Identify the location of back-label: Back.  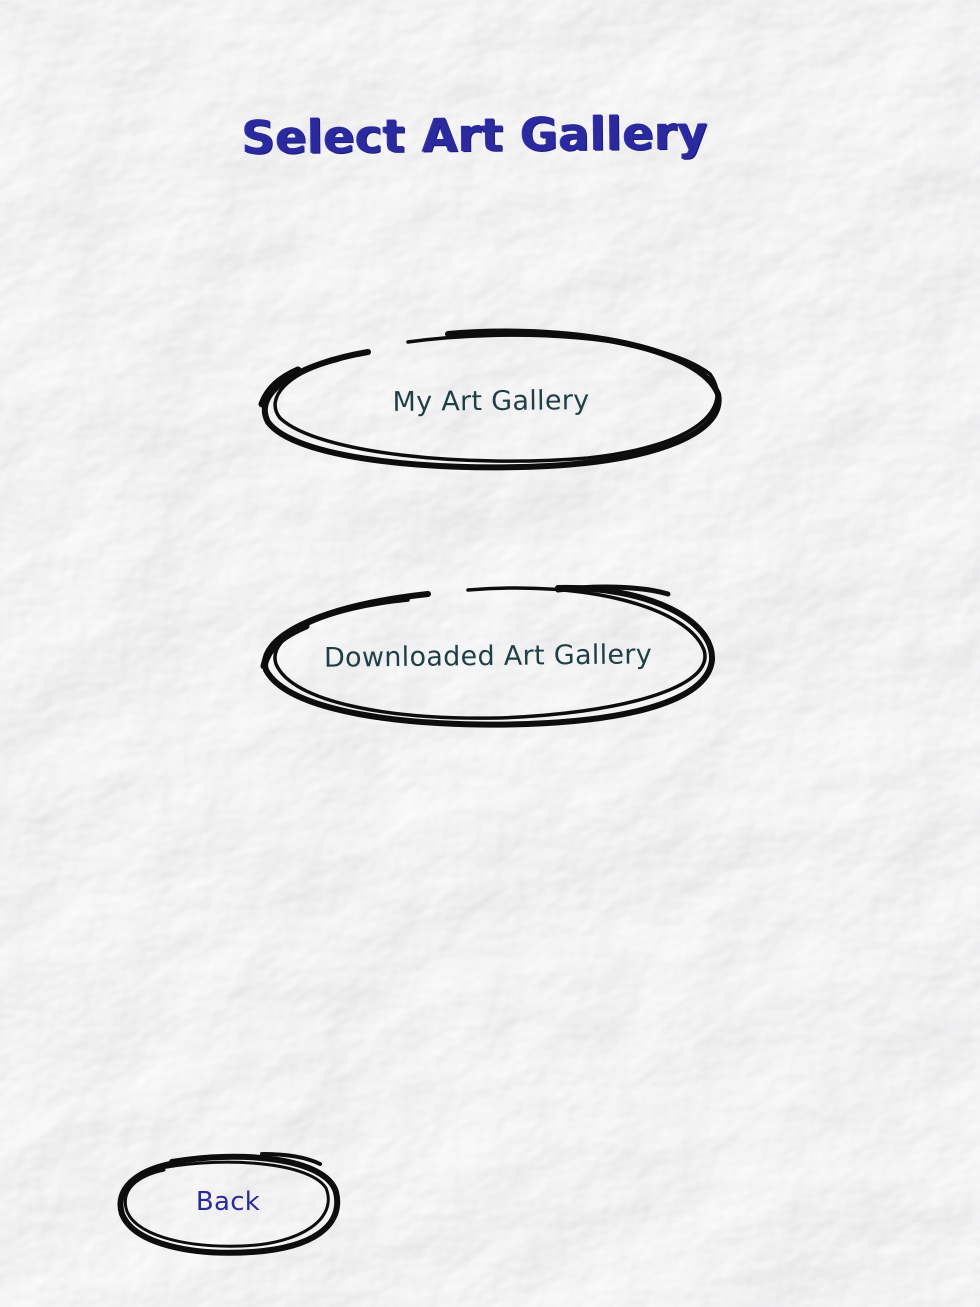
(228, 1202).